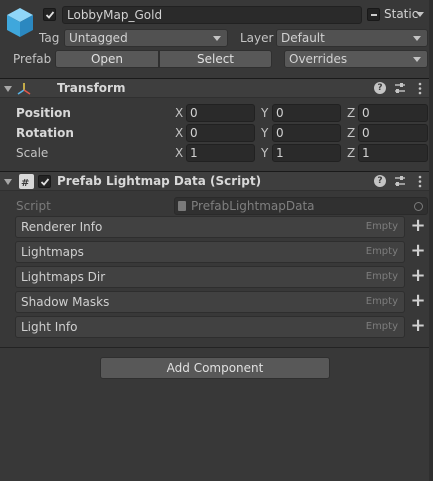  I want to click on layer-value: Default, so click(303, 38).